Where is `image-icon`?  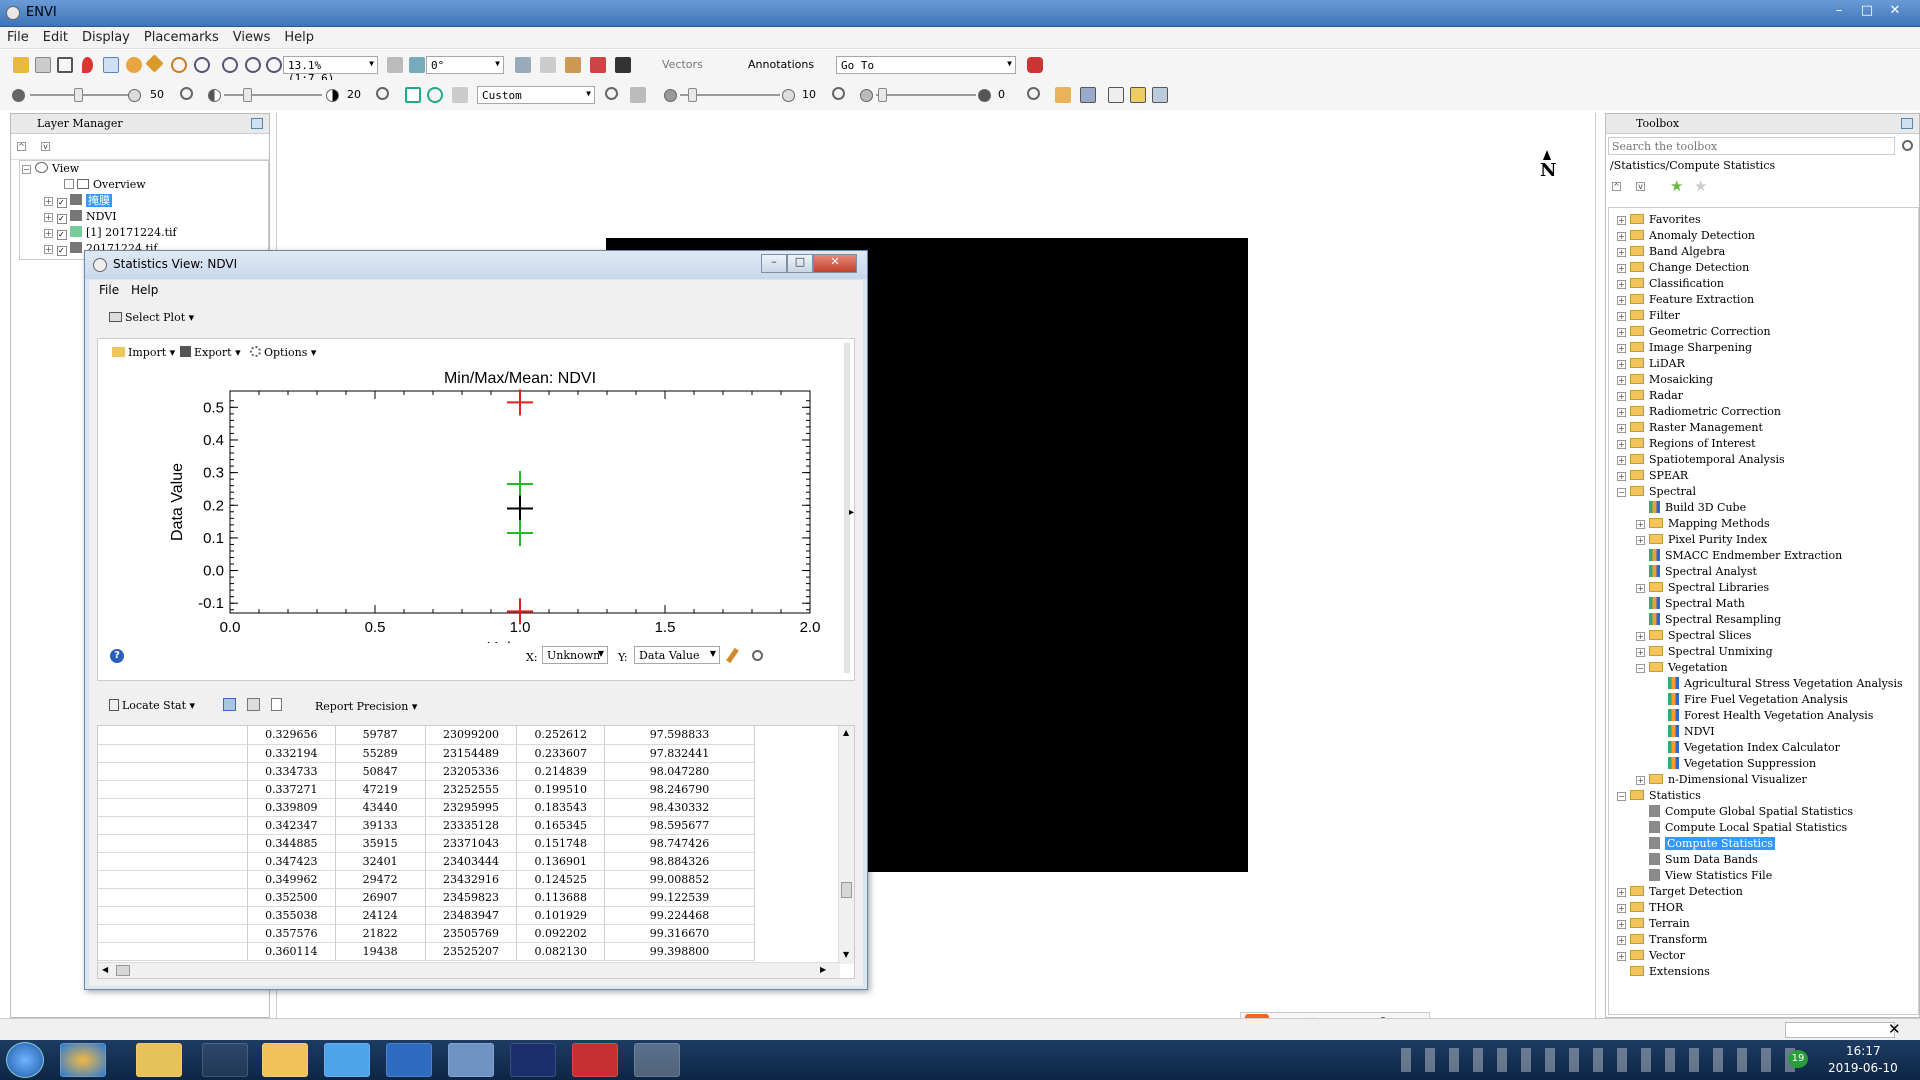
image-icon is located at coordinates (1088, 95).